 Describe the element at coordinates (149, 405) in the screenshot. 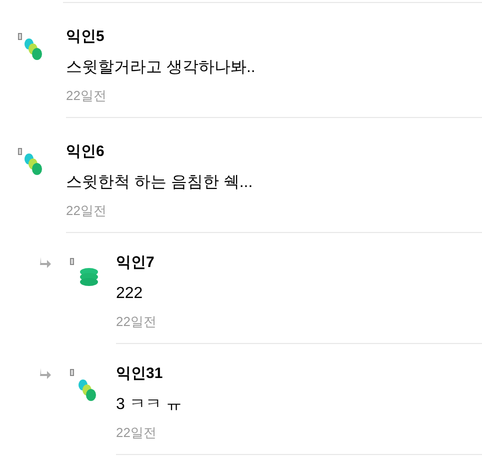

I see `comment-text: 3 ㅋㅋ ㅠ` at that location.